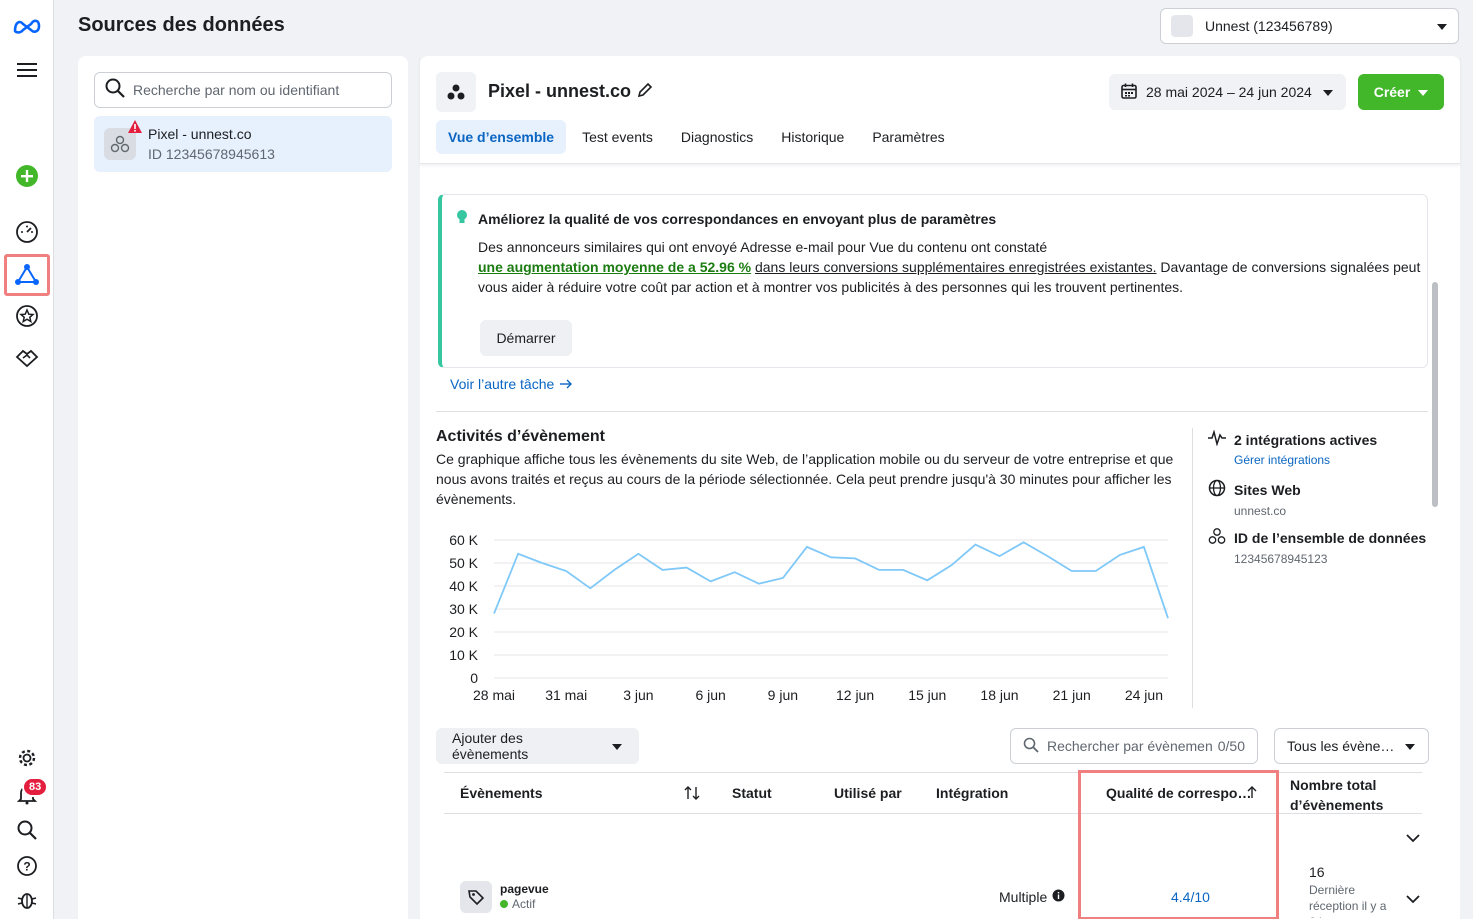  Describe the element at coordinates (27, 70) in the screenshot. I see `menu-icon` at that location.